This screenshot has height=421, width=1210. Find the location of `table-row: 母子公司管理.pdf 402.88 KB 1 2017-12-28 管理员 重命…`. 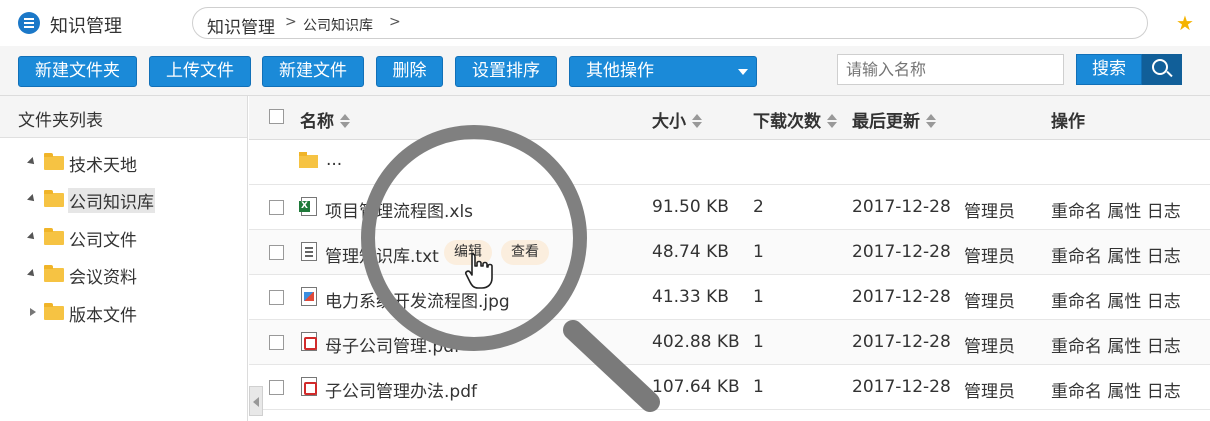

table-row: 母子公司管理.pdf 402.88 KB 1 2017-12-28 管理员 重命… is located at coordinates (729, 342).